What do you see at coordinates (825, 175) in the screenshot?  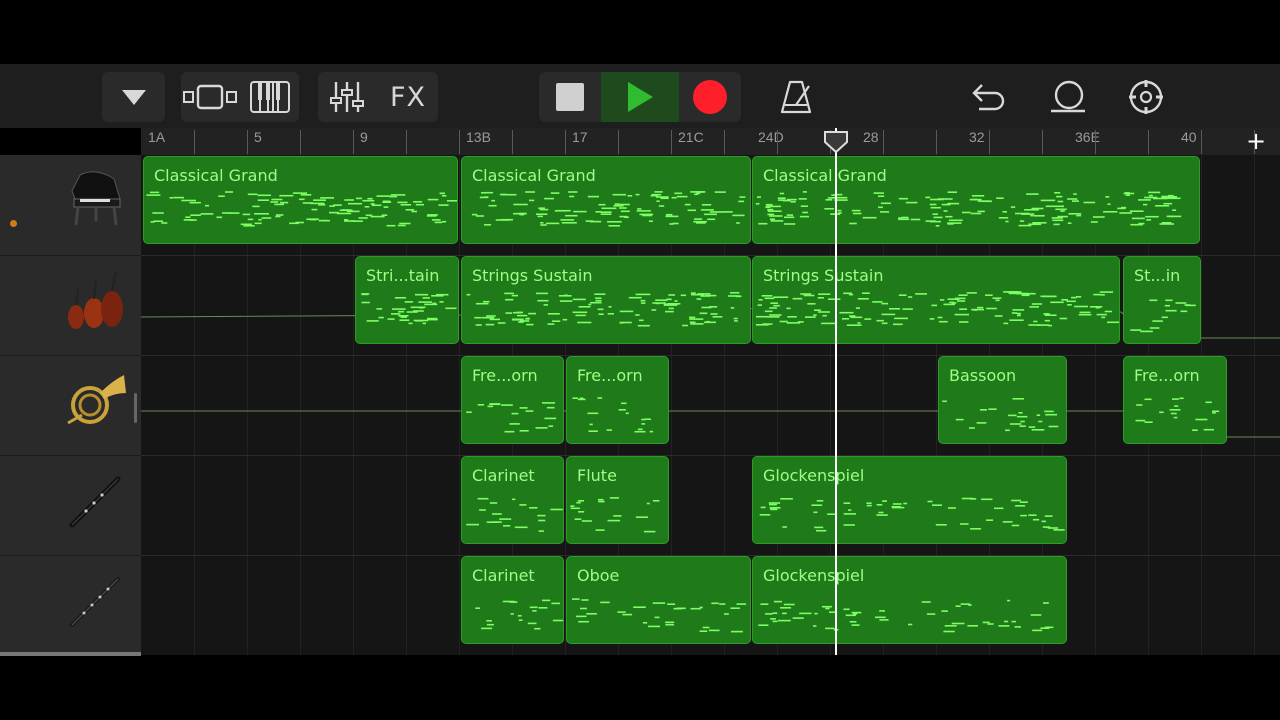 I see `region-name: Classical Grand` at bounding box center [825, 175].